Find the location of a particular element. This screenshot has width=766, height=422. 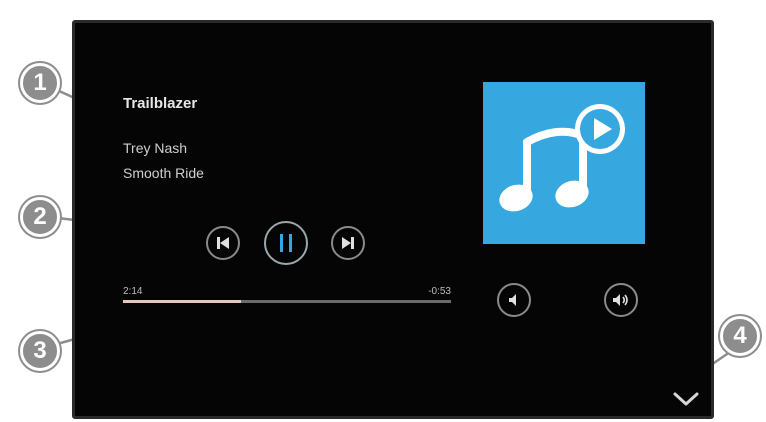

track-title: Trailblazer is located at coordinates (160, 103).